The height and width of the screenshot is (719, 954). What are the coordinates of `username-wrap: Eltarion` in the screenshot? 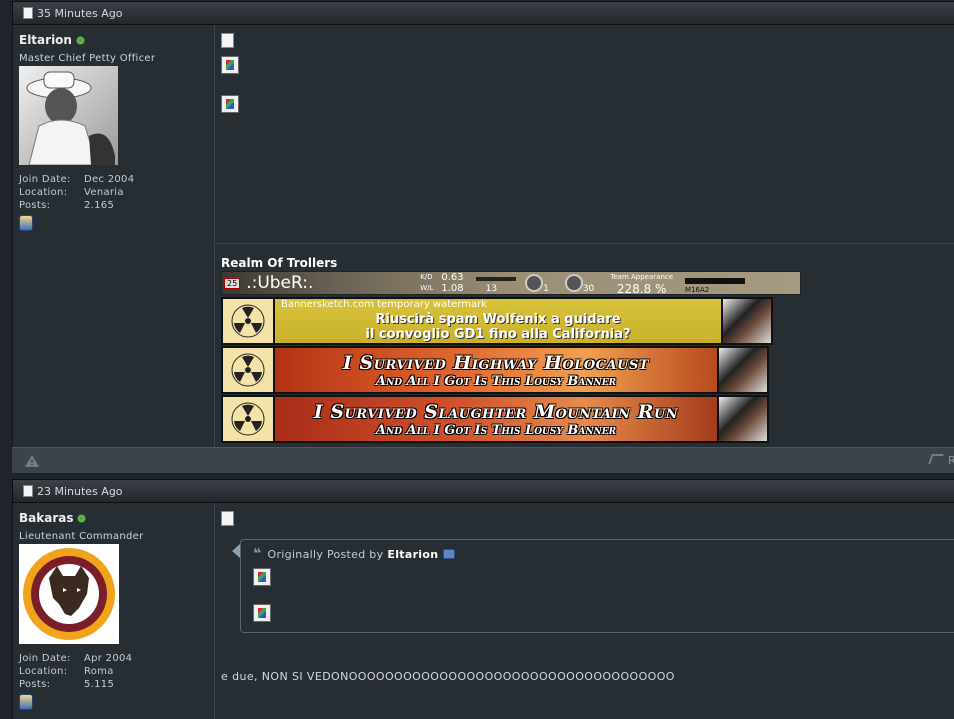 It's located at (113, 40).